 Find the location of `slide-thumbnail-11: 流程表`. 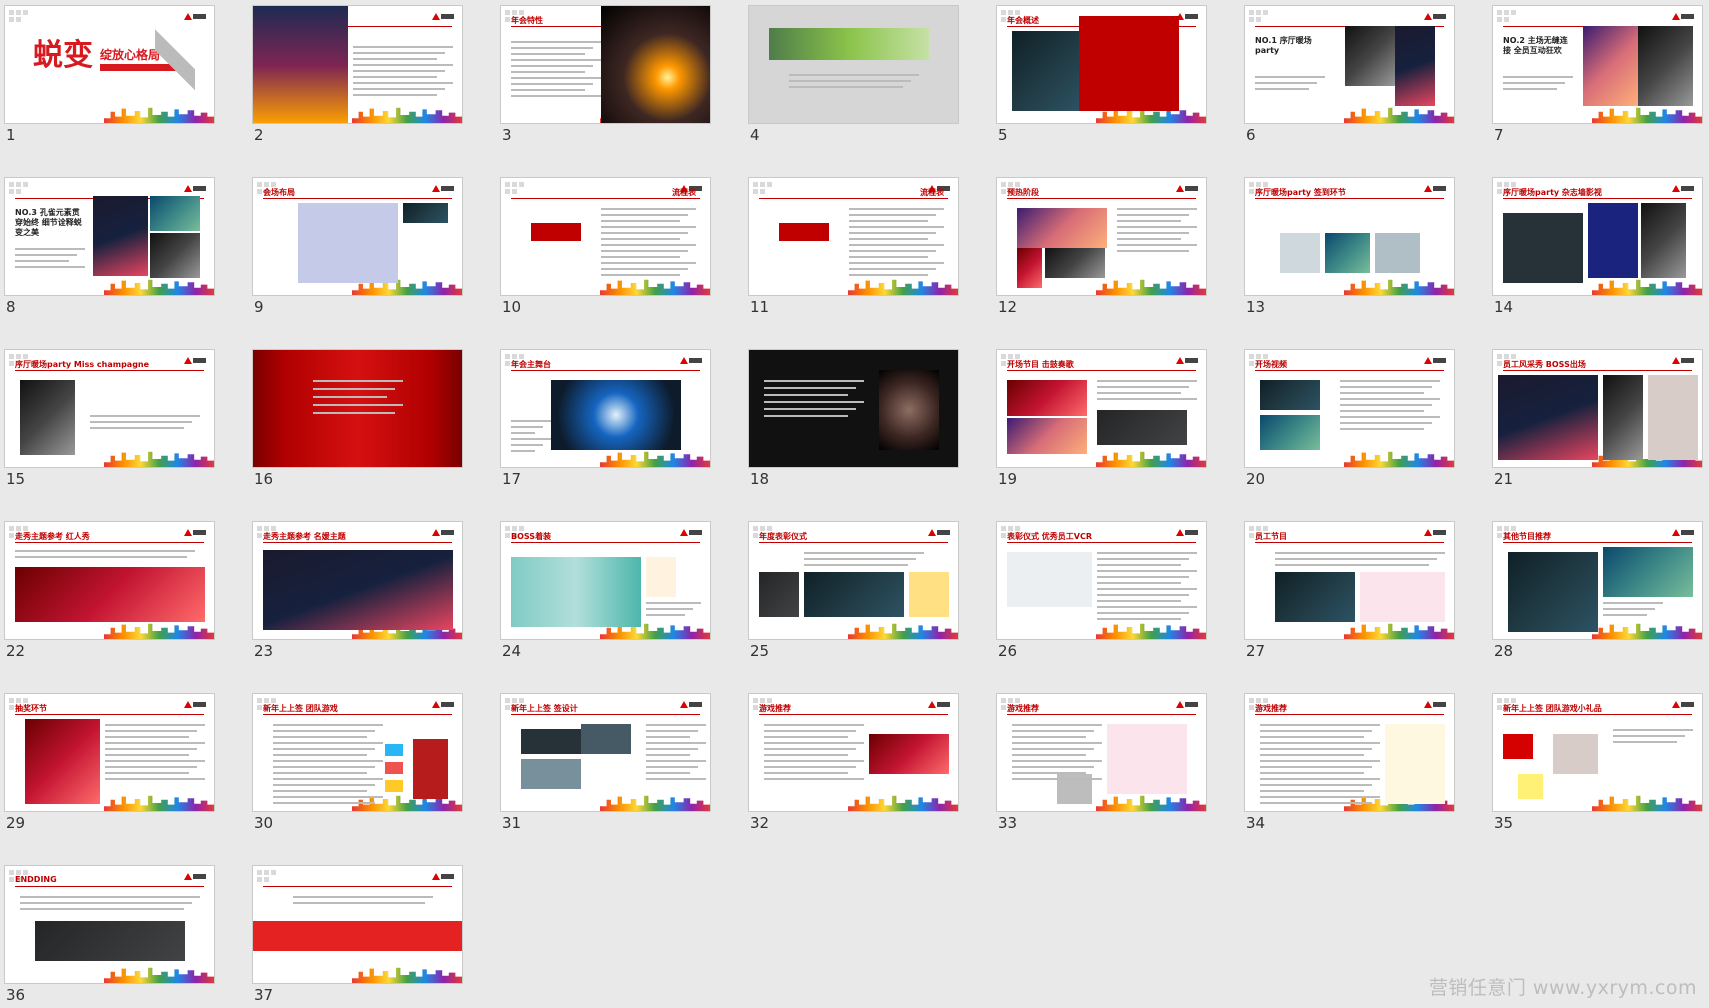

slide-thumbnail-11: 流程表 is located at coordinates (853, 236).